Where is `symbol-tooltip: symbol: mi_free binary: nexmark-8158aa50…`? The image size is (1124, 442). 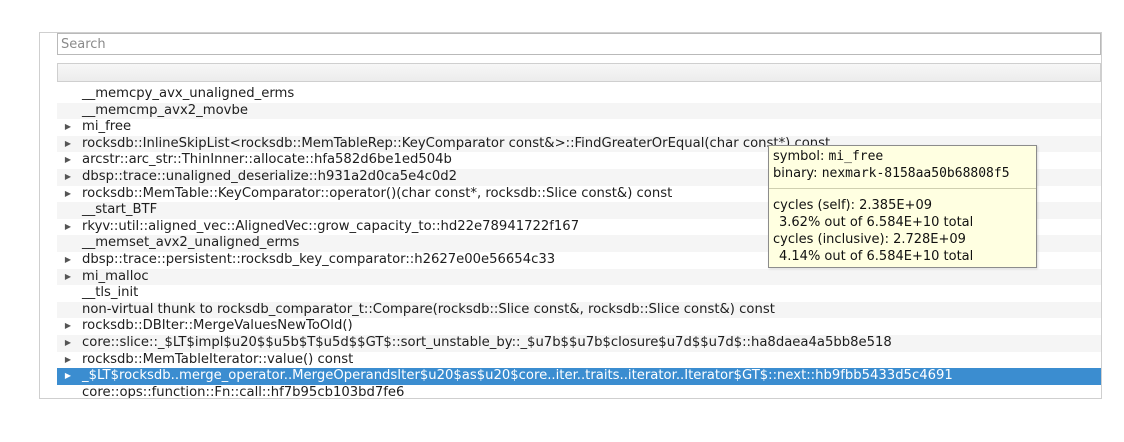
symbol-tooltip: symbol: mi_free binary: nexmark-8158aa50… is located at coordinates (902, 206).